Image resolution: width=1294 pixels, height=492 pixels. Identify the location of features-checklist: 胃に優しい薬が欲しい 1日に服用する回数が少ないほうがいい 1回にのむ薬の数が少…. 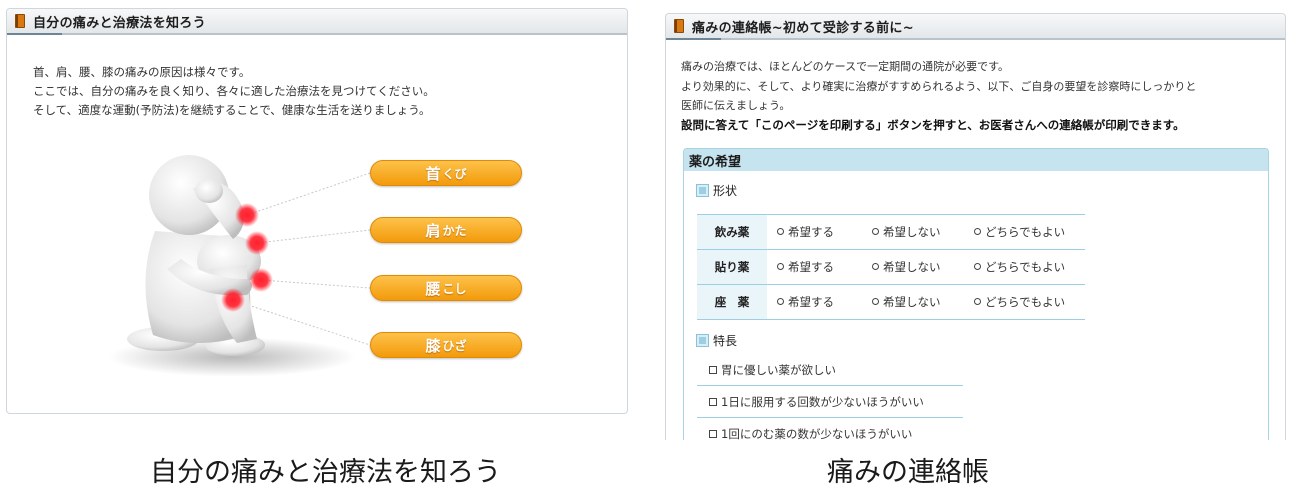
(830, 397).